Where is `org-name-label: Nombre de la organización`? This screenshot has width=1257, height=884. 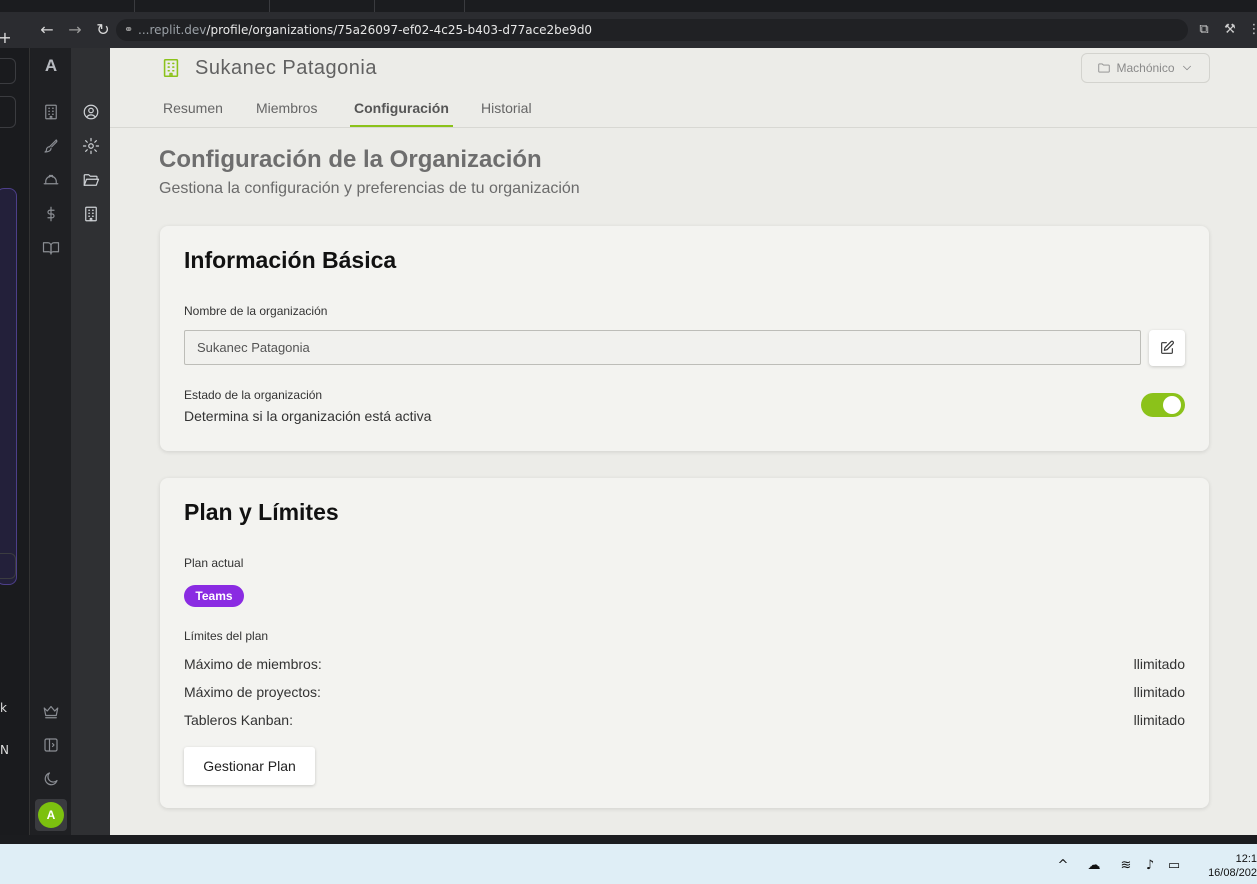 org-name-label: Nombre de la organización is located at coordinates (256, 311).